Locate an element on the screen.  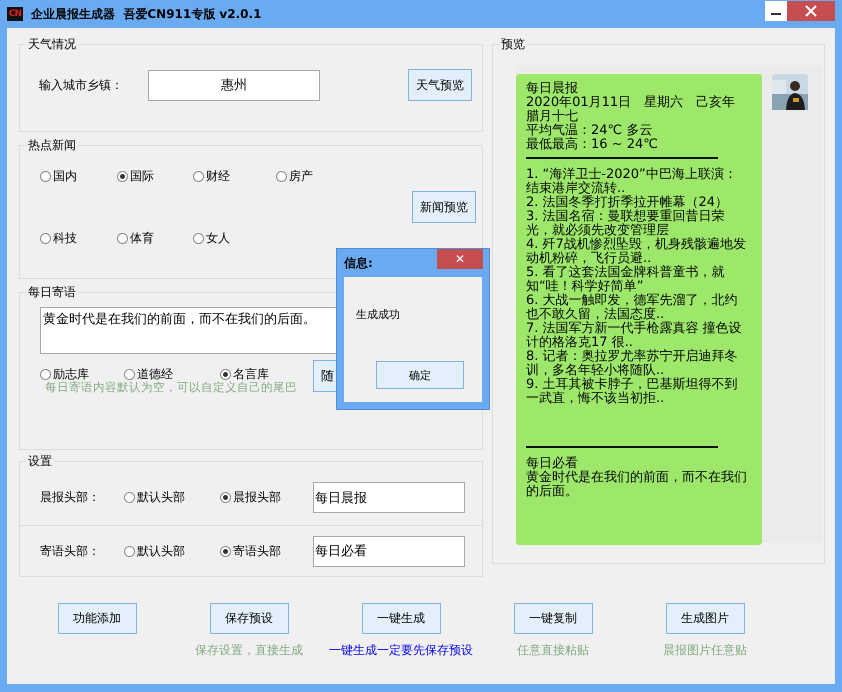
preview-text: 每日必看 is located at coordinates (552, 464).